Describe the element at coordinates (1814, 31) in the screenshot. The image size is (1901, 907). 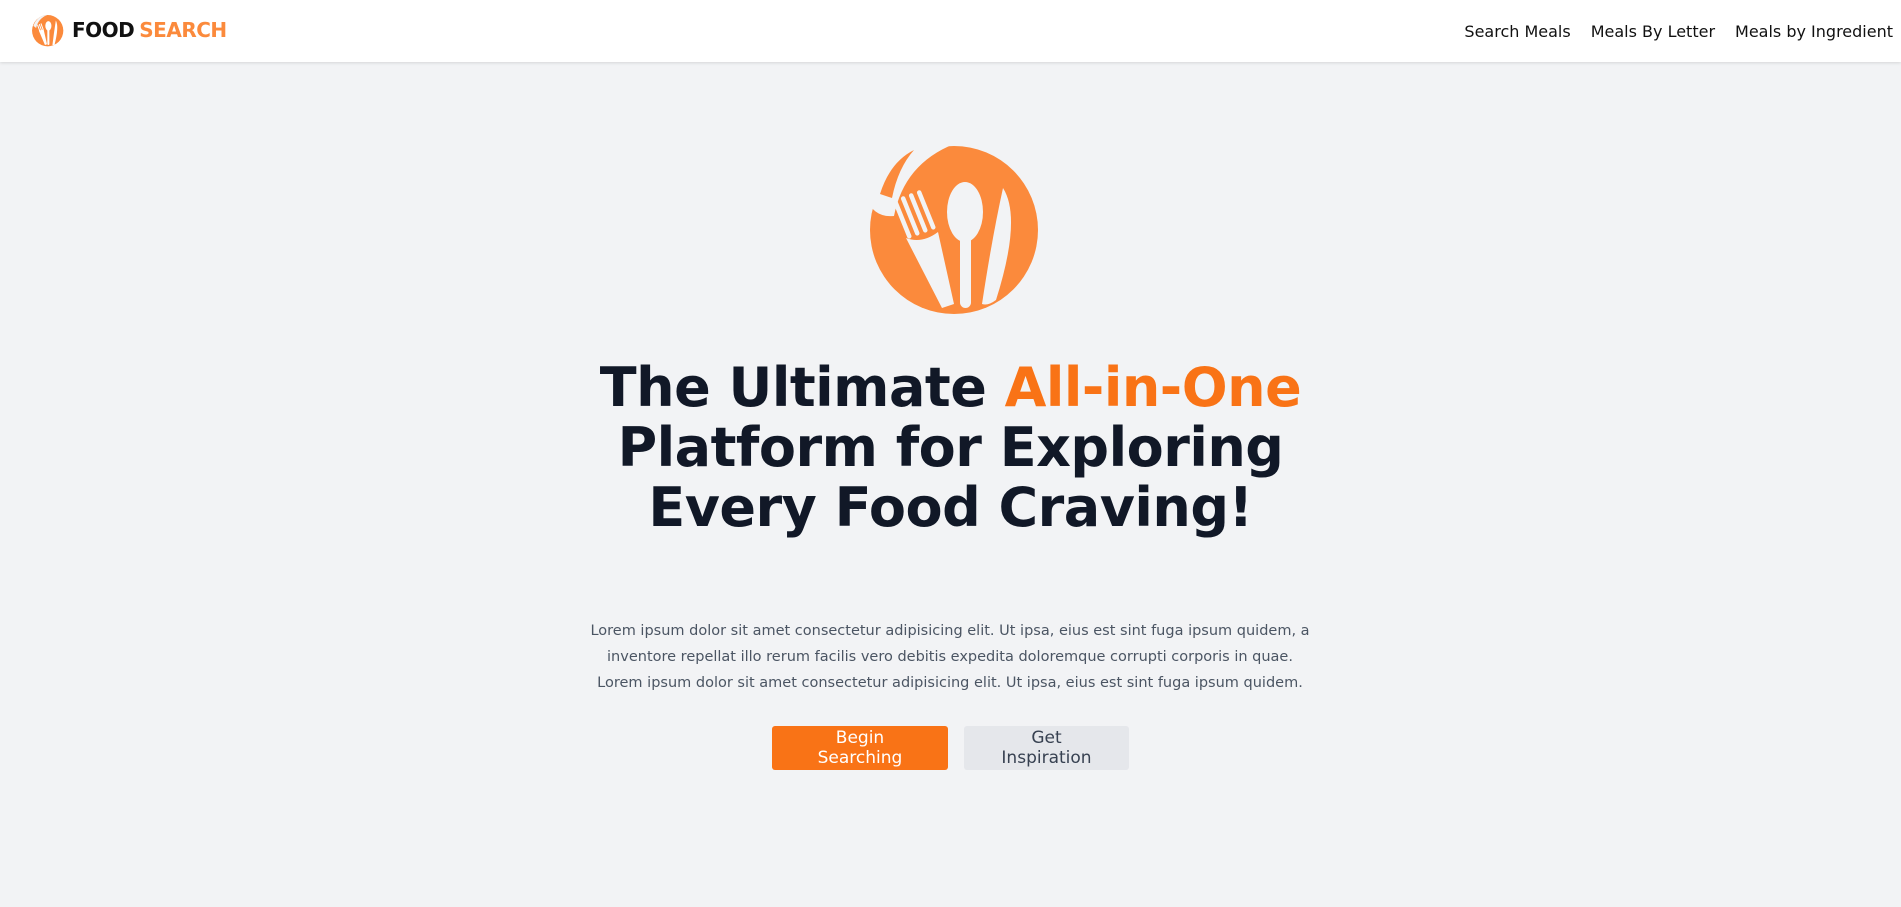
I see `nav-meals-by-ingredient: Meals by Ingredient` at that location.